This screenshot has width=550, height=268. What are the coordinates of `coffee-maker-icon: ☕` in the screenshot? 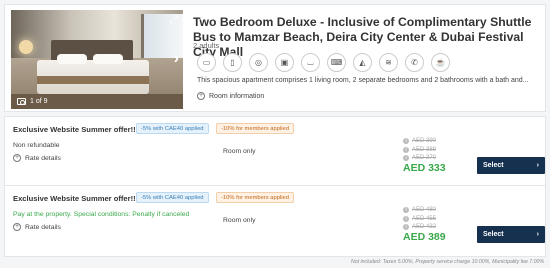 It's located at (440, 62).